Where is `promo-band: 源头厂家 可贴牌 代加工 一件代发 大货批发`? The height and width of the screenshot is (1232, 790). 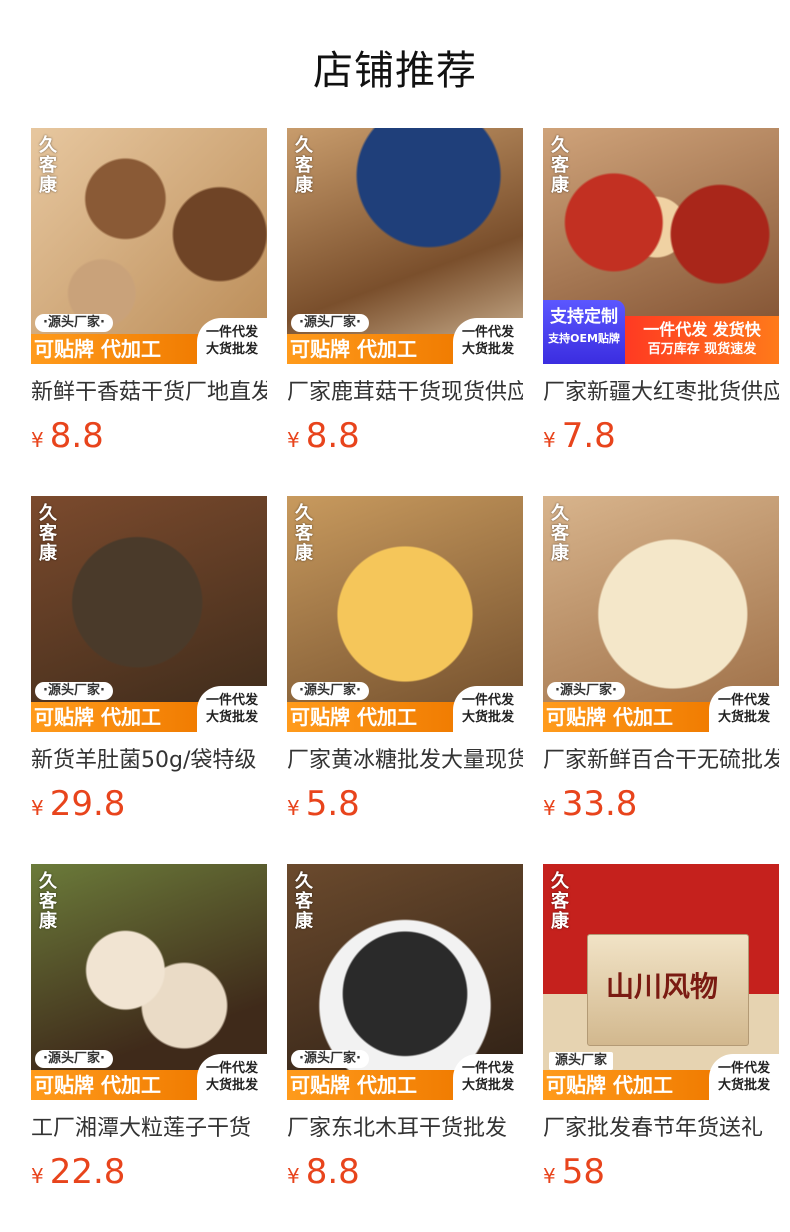
promo-band: 源头厂家 可贴牌 代加工 一件代发 大货批发 is located at coordinates (661, 1075).